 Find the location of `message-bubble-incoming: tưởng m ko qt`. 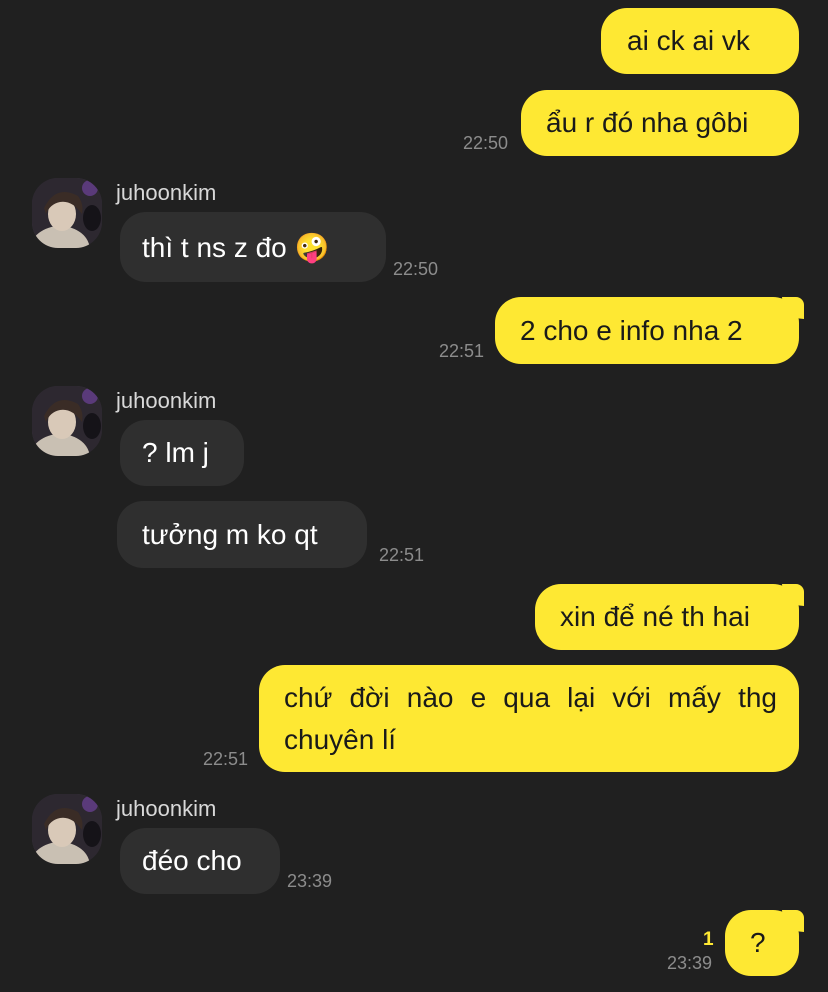

message-bubble-incoming: tưởng m ko qt is located at coordinates (242, 534).